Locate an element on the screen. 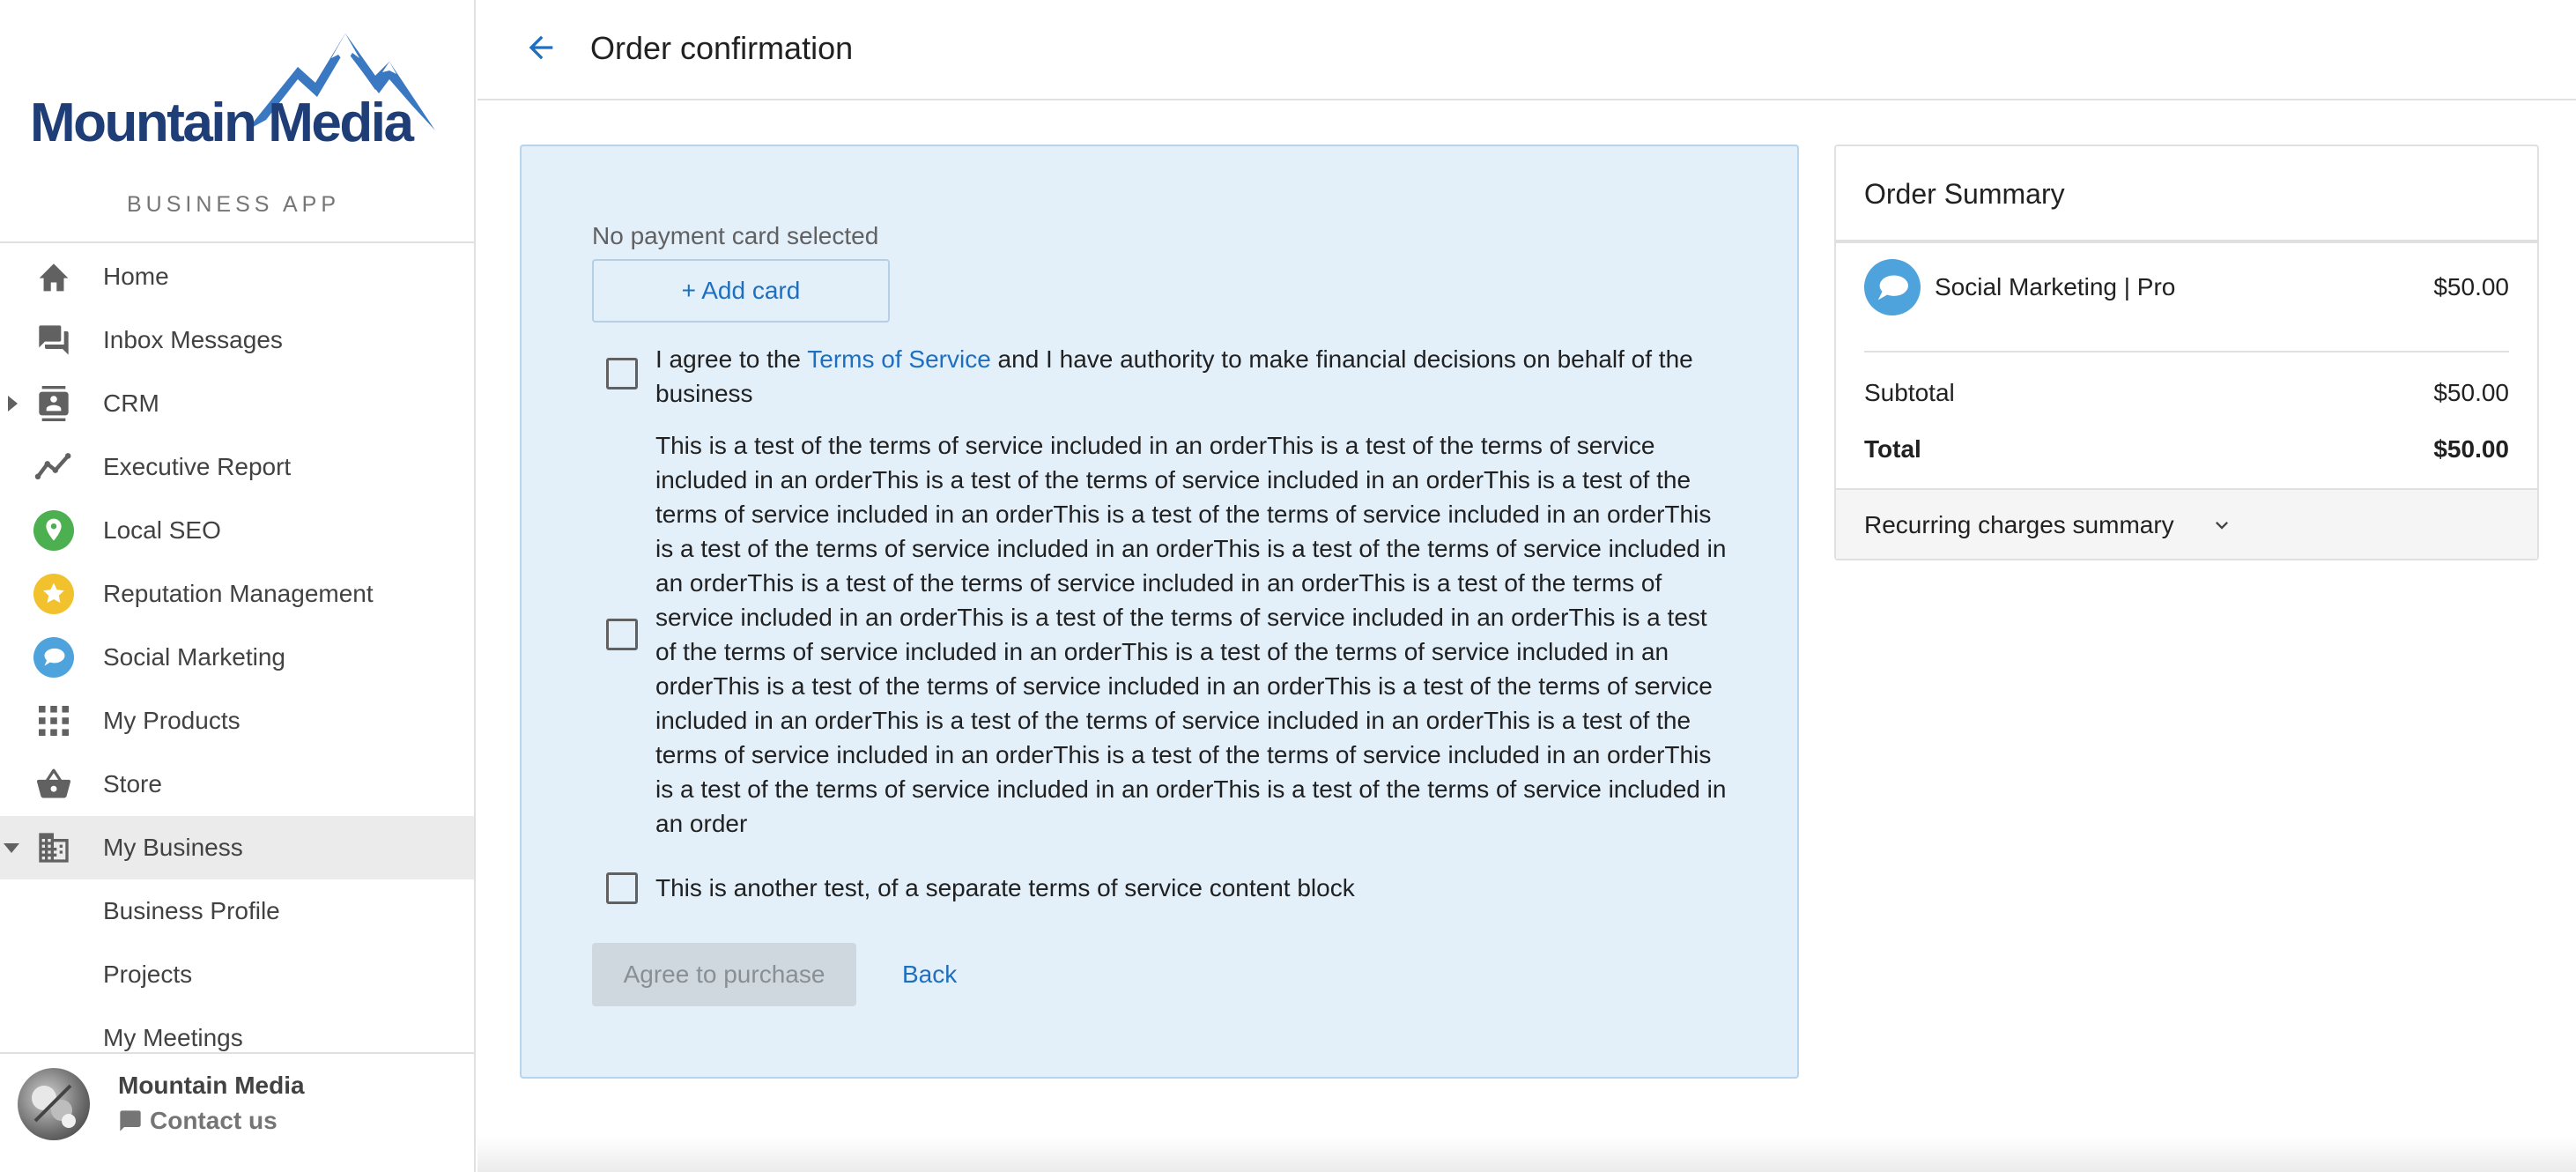 The width and height of the screenshot is (2576, 1172). sidebar-item-label: Inbox Messages is located at coordinates (193, 339).